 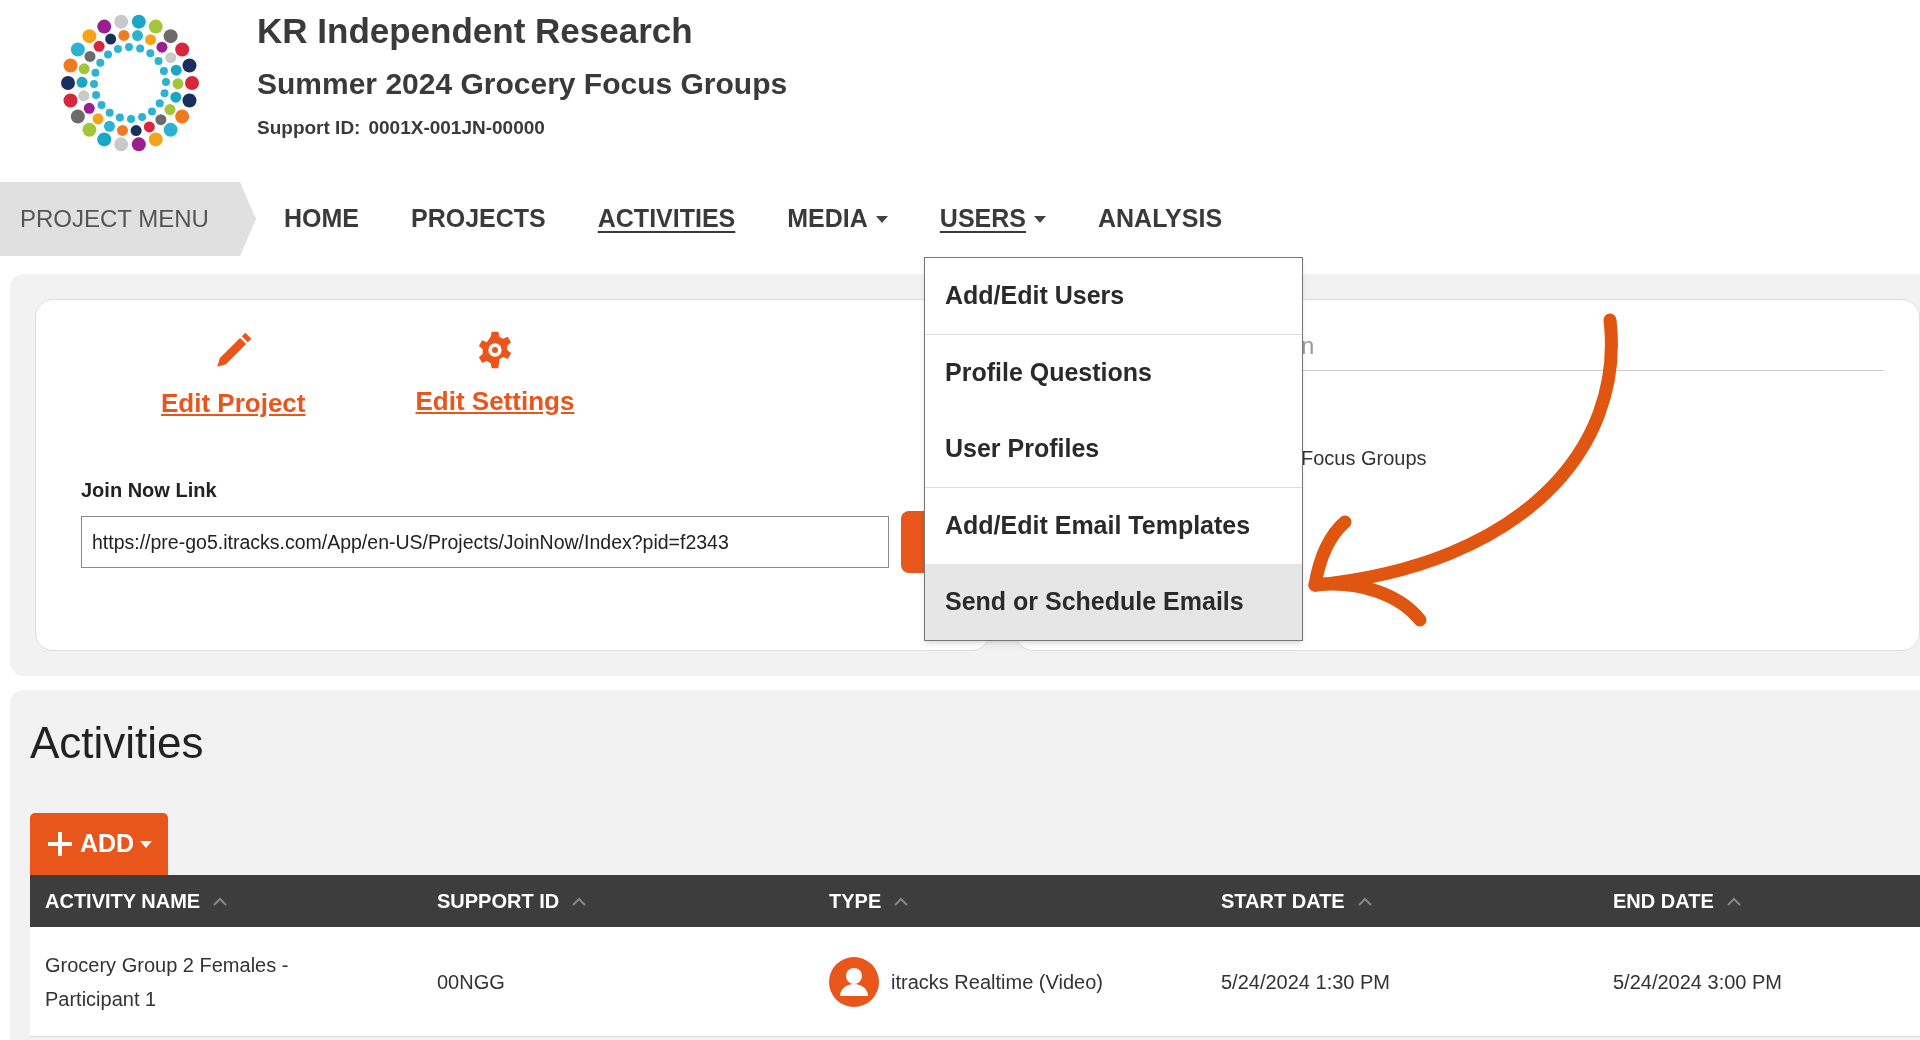 What do you see at coordinates (475, 31) in the screenshot?
I see `company-name: KR Independent Research` at bounding box center [475, 31].